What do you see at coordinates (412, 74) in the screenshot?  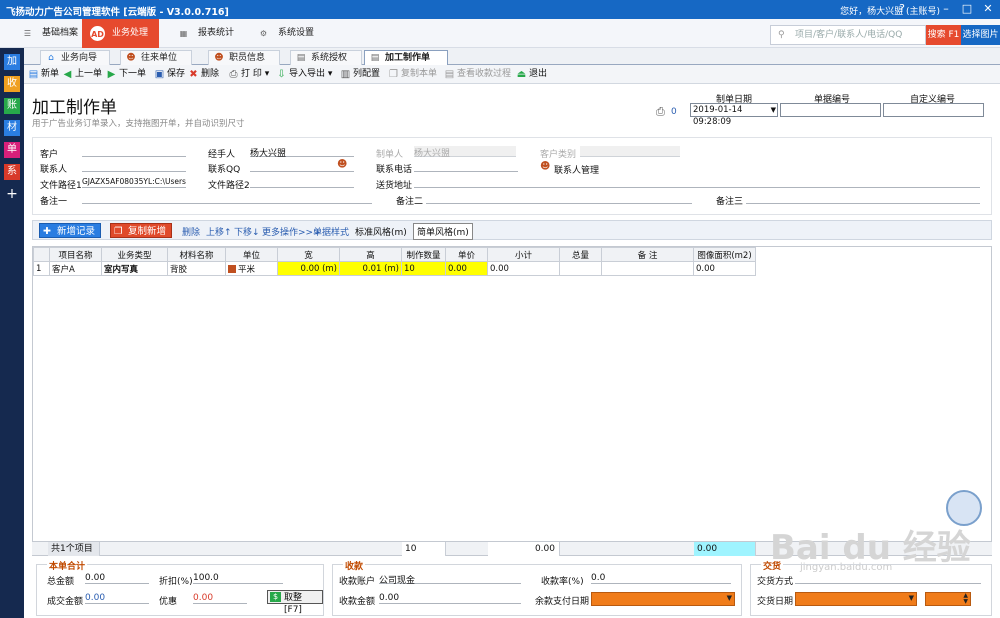 I see `copy-doc-button: ❐ 复制本单` at bounding box center [412, 74].